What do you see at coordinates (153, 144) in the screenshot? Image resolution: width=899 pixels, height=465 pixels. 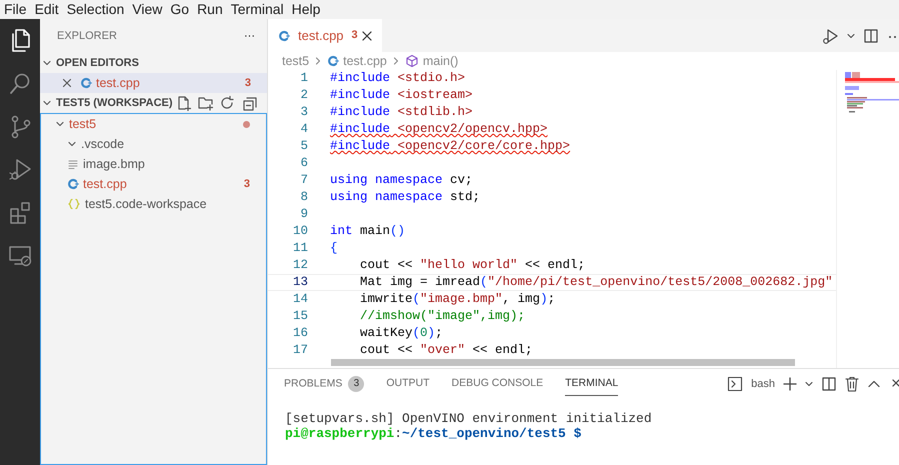 I see `tree-item: .vscode` at bounding box center [153, 144].